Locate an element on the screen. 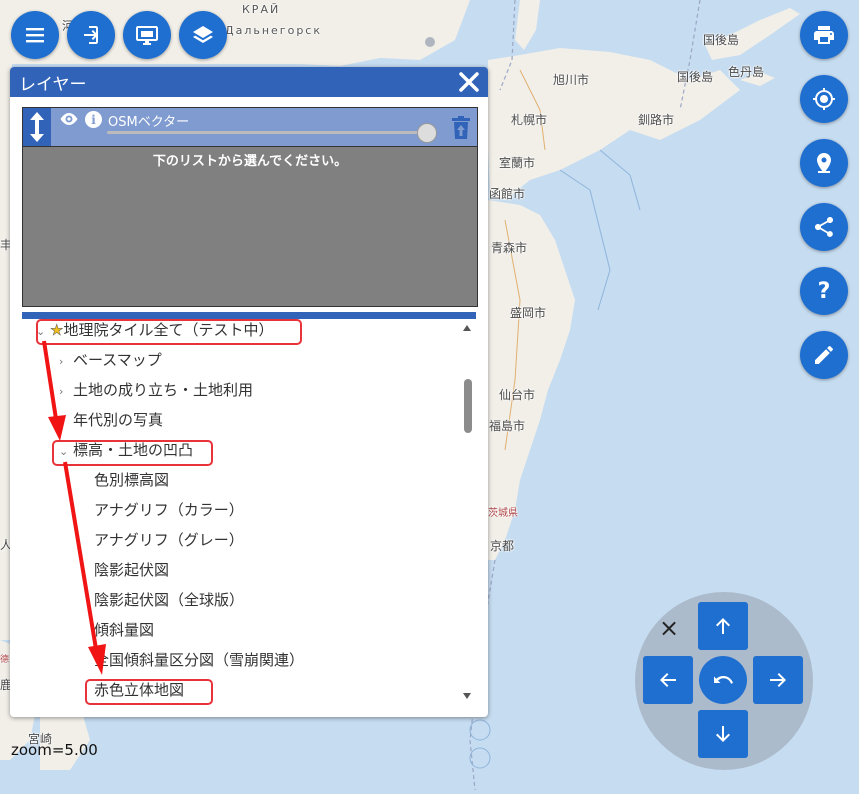 This screenshot has width=859, height=794. arrow-down-icon is located at coordinates (723, 734).